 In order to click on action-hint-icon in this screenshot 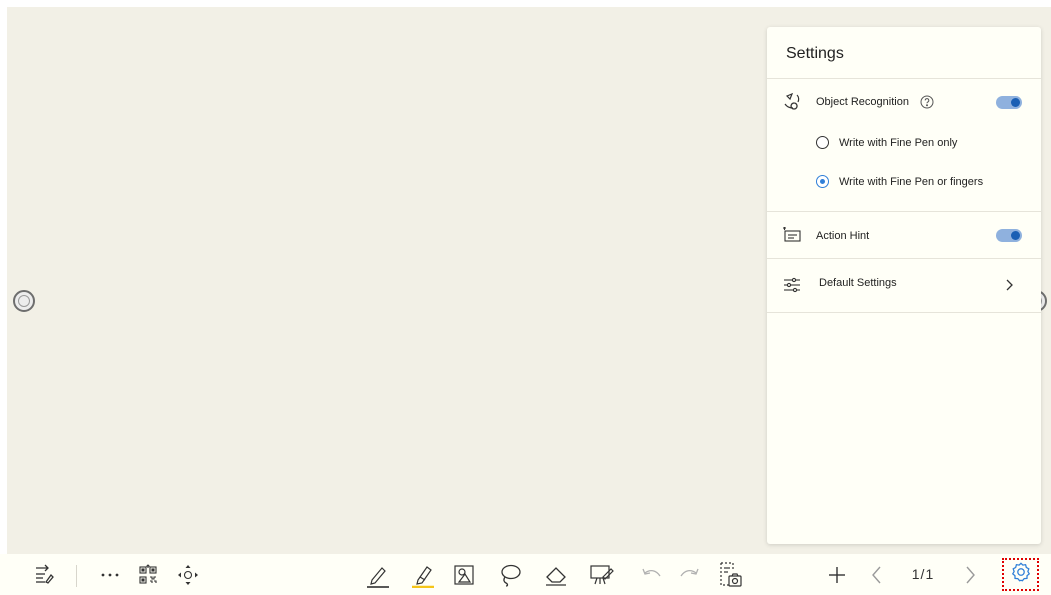, I will do `click(792, 237)`.